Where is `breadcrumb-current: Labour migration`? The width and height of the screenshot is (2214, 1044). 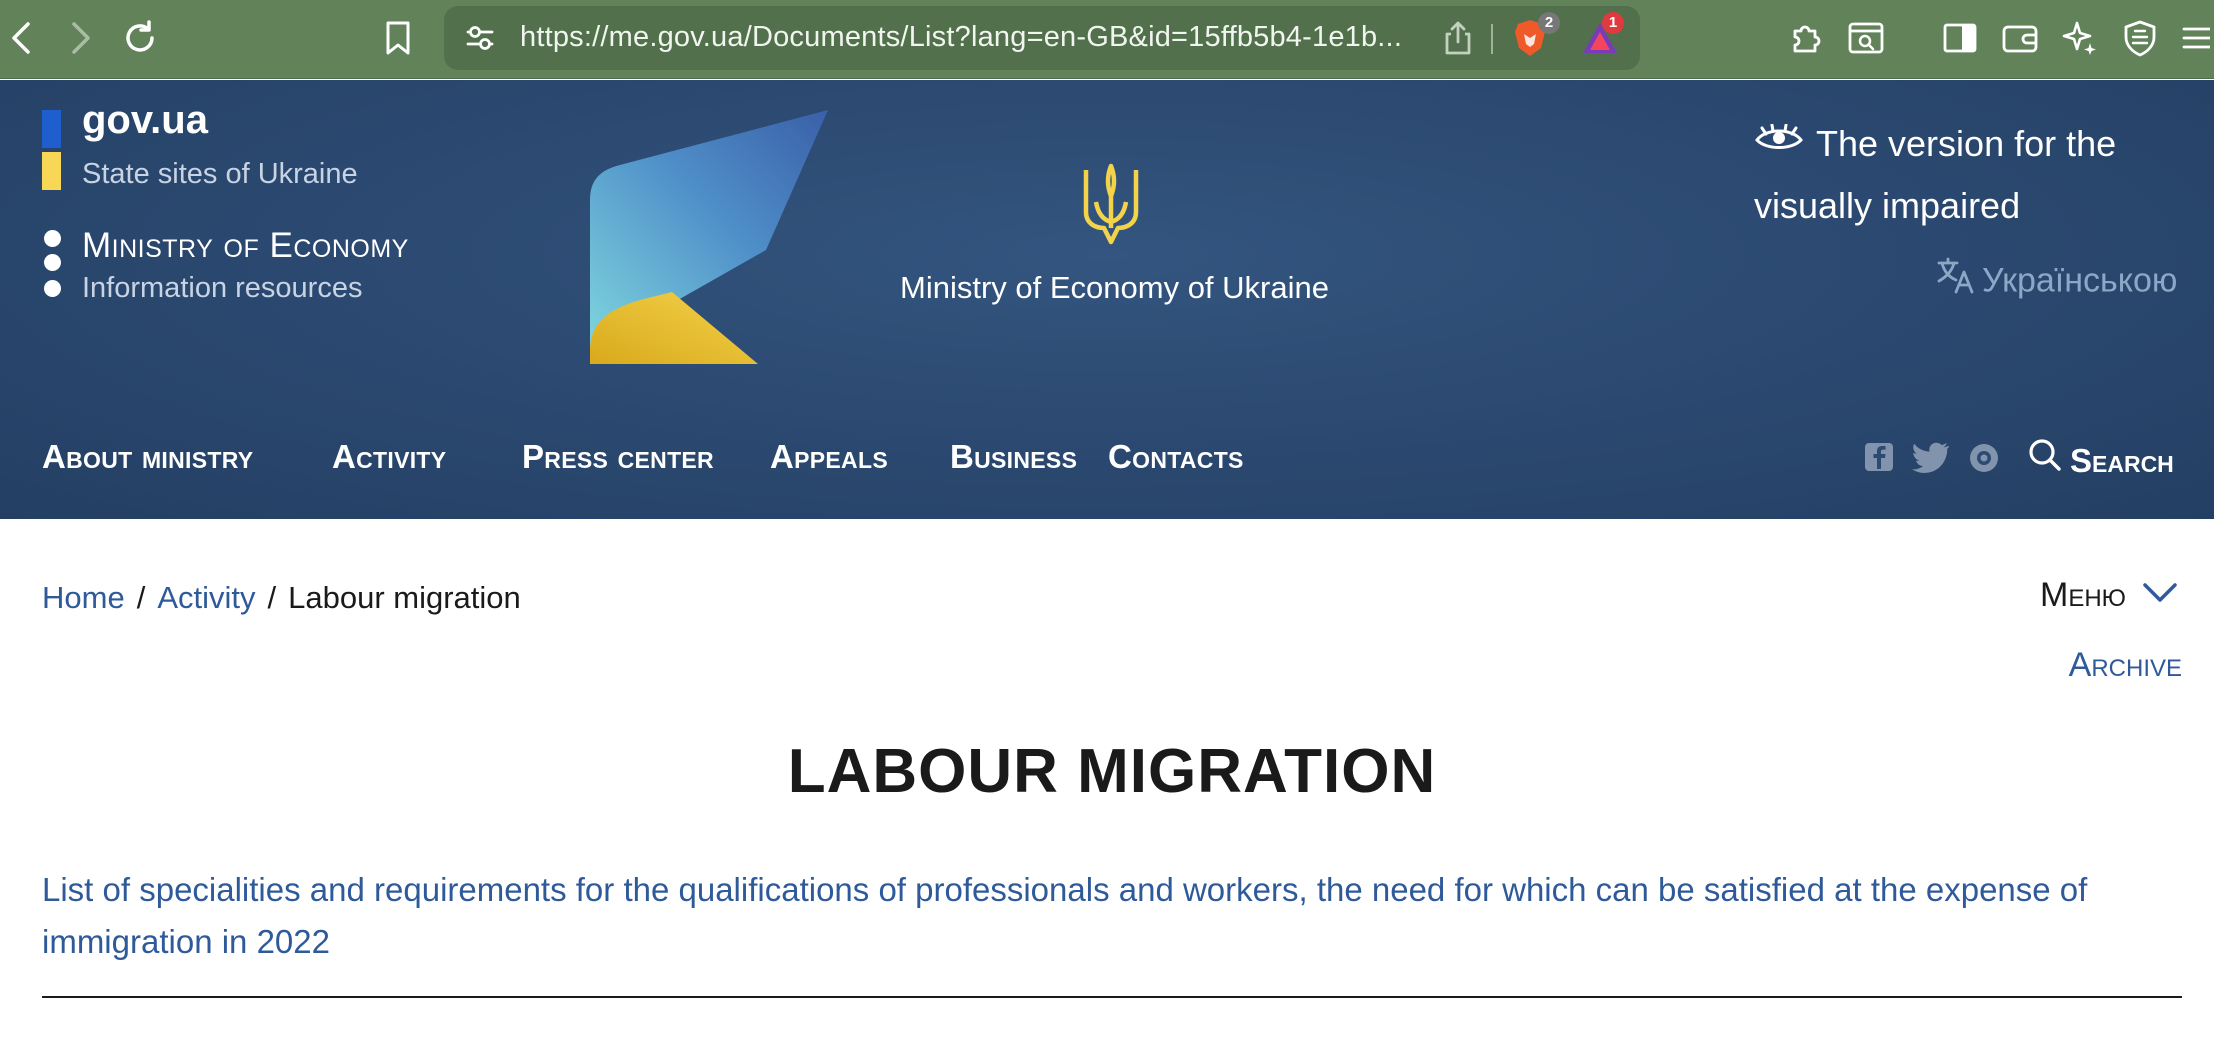 breadcrumb-current: Labour migration is located at coordinates (404, 597).